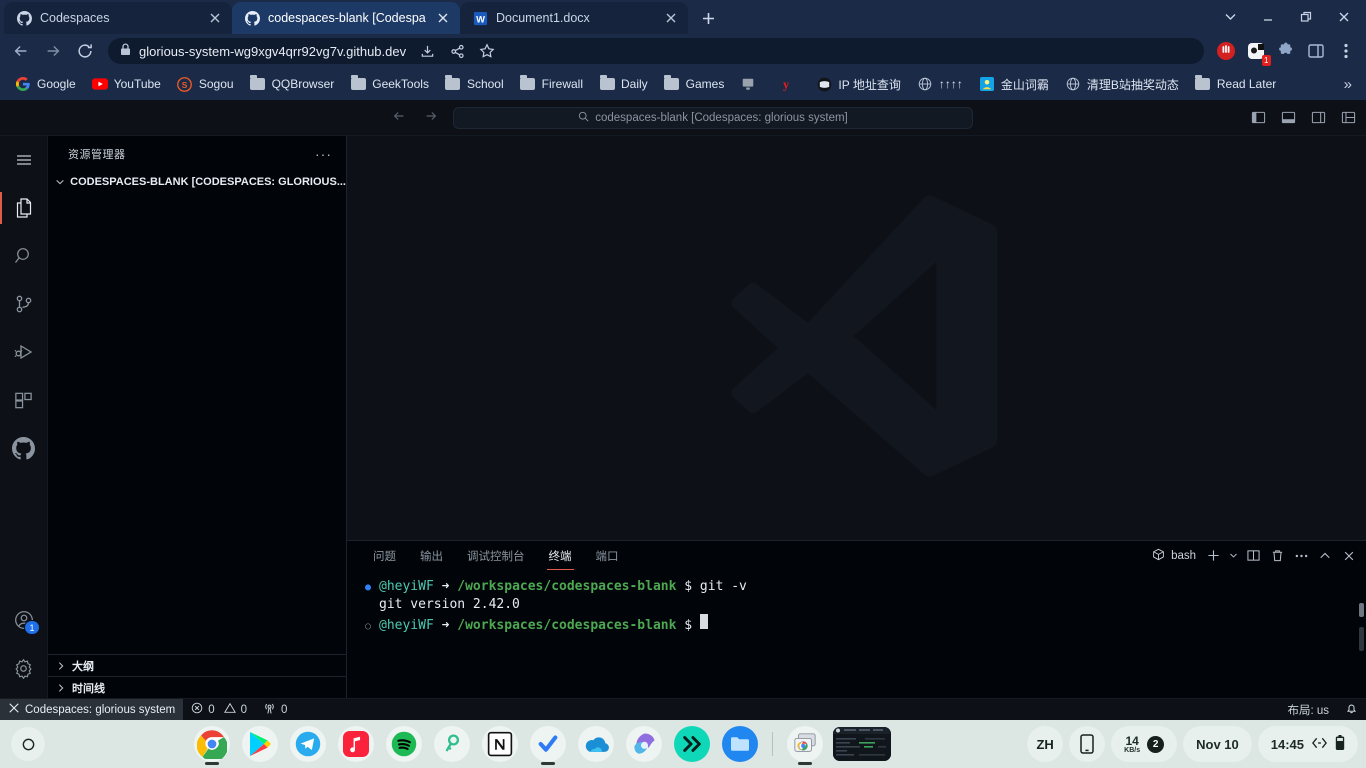  Describe the element at coordinates (692, 744) in the screenshot. I see `taskbar-app-fast-forward` at that location.